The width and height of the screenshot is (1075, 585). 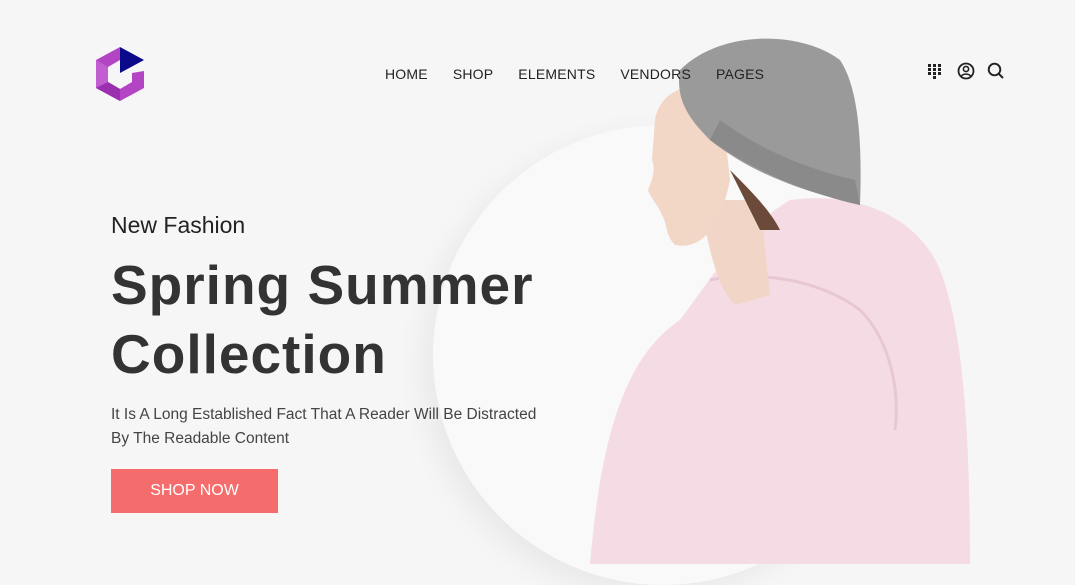 I want to click on logo, so click(x=120, y=74).